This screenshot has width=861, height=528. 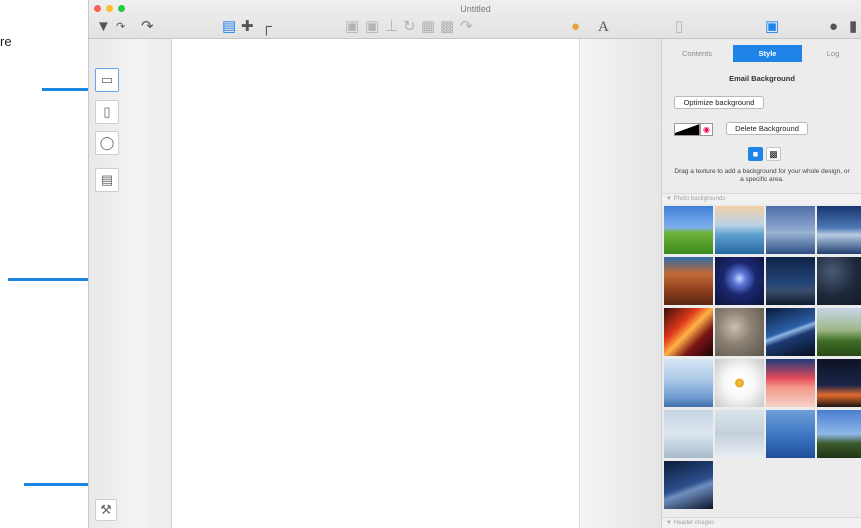 I want to click on corner-icon: ┌, so click(x=266, y=27).